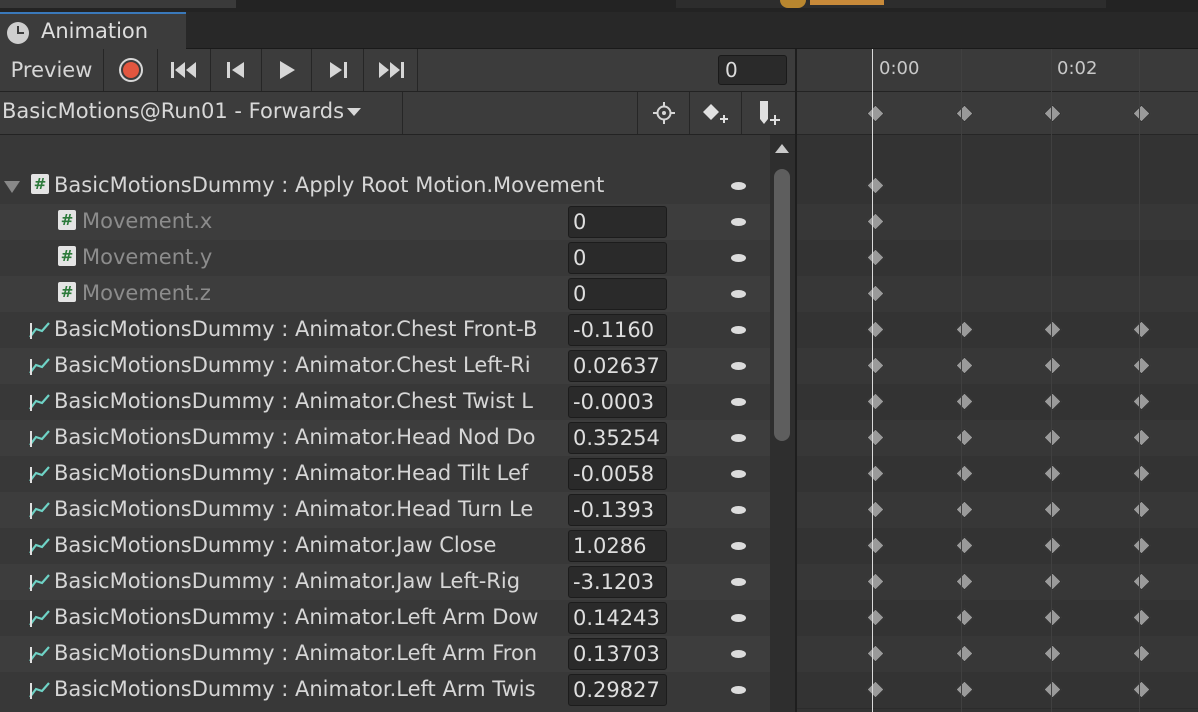  I want to click on playhead-line, so click(872, 380).